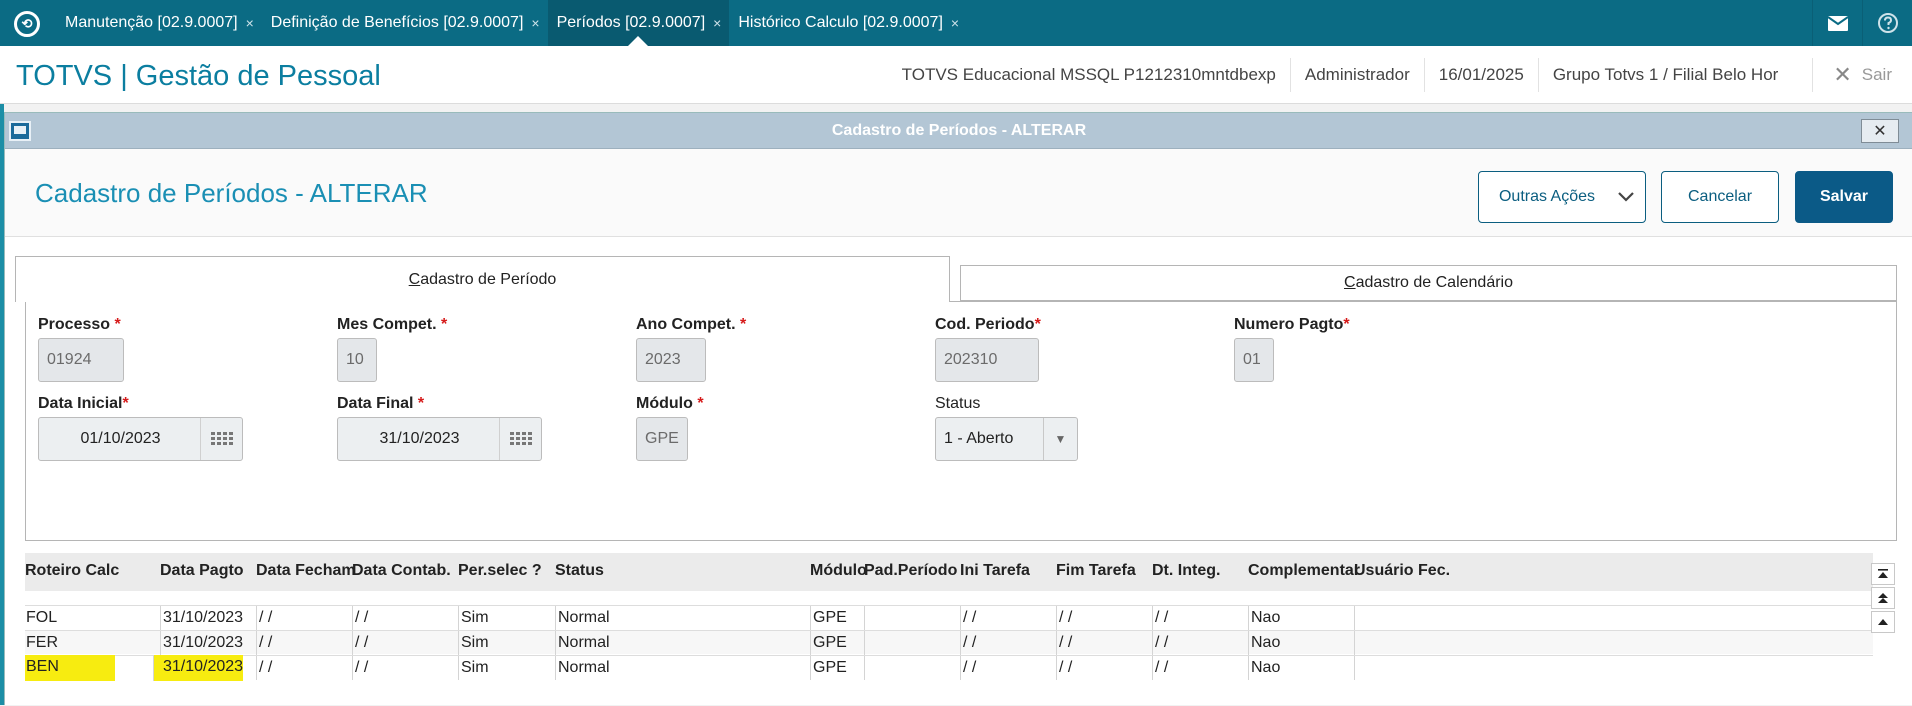 Image resolution: width=1912 pixels, height=706 pixels. Describe the element at coordinates (439, 439) in the screenshot. I see `data-final-field: 31/10/2023` at that location.